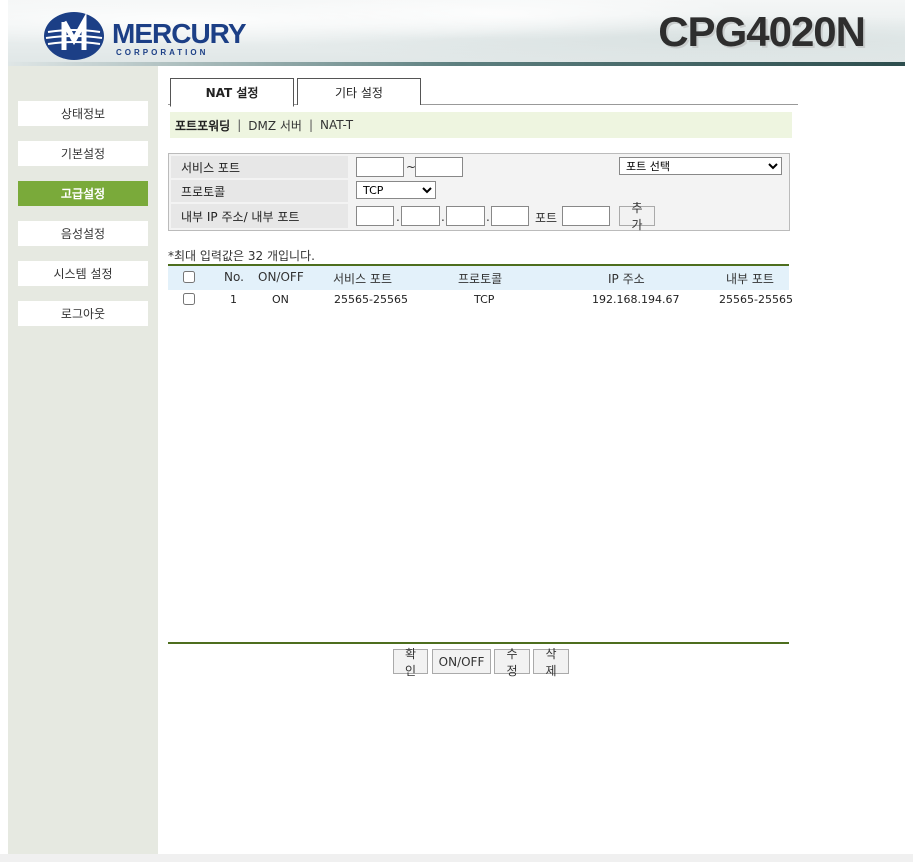 The image size is (913, 862). I want to click on action-bar: 확인 ON/OFF 수정 삭제, so click(593, 662).